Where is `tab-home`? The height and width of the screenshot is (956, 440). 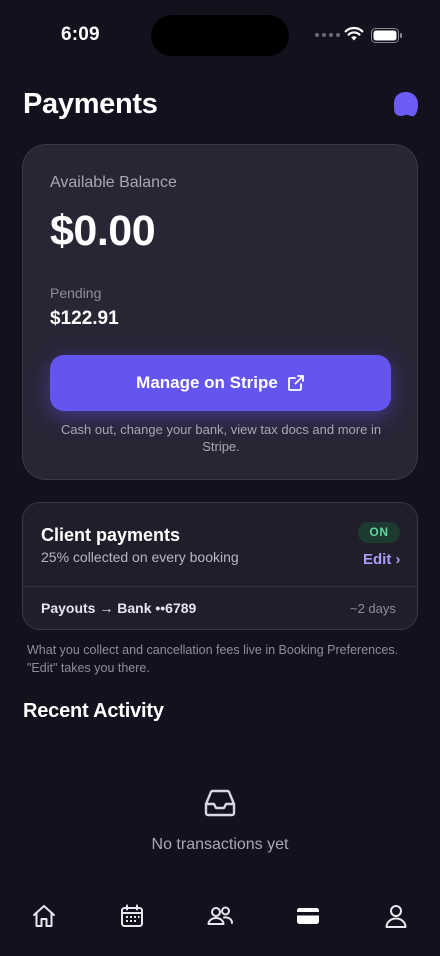 tab-home is located at coordinates (44, 916).